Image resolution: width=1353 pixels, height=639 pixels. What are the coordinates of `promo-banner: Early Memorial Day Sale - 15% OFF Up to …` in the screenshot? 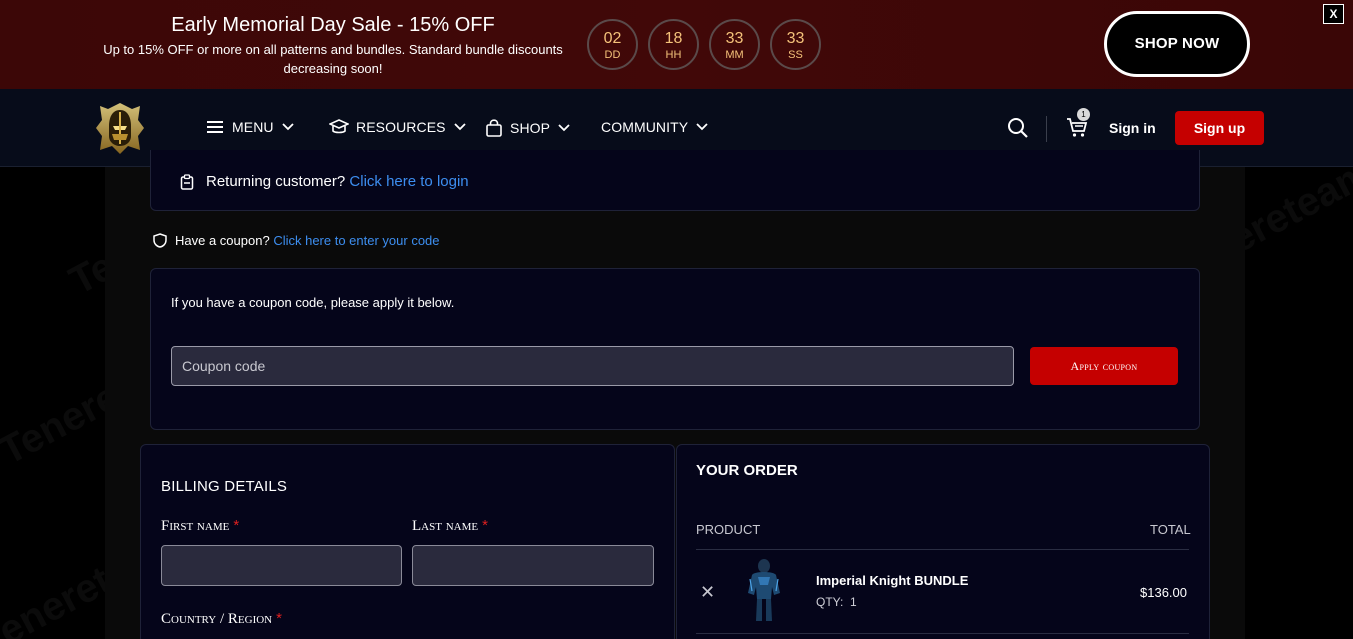 It's located at (676, 44).